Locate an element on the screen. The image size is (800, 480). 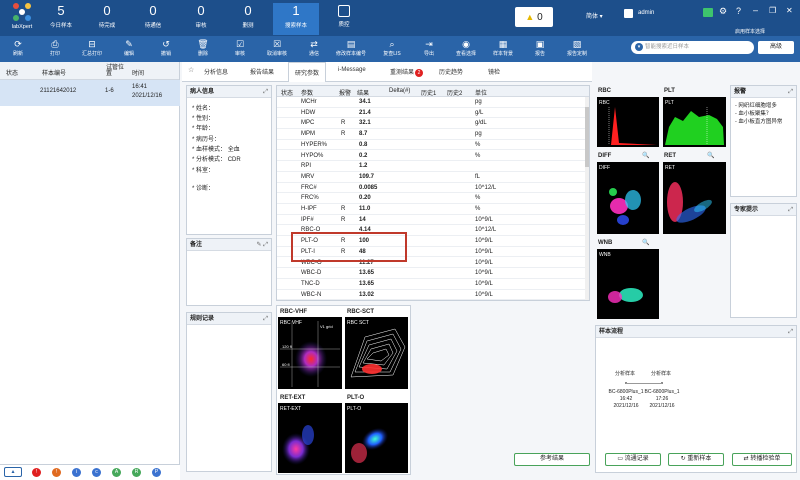
tab-microscopy: 镜检 is located at coordinates (494, 71).